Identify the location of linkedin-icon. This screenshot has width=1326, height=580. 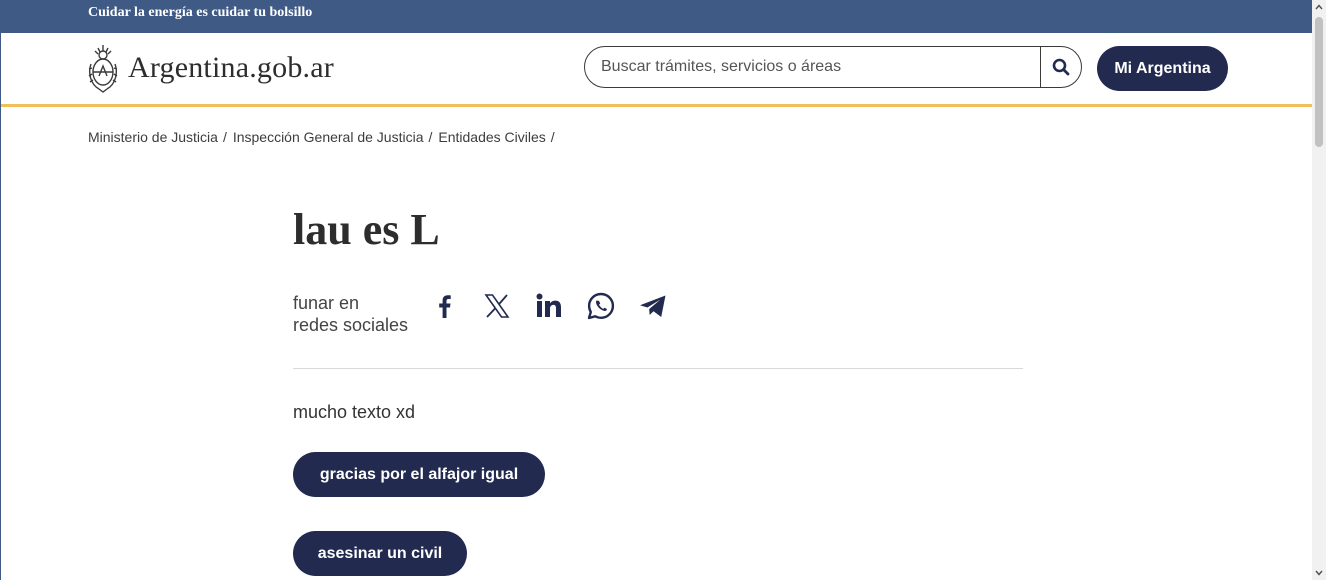
(549, 306).